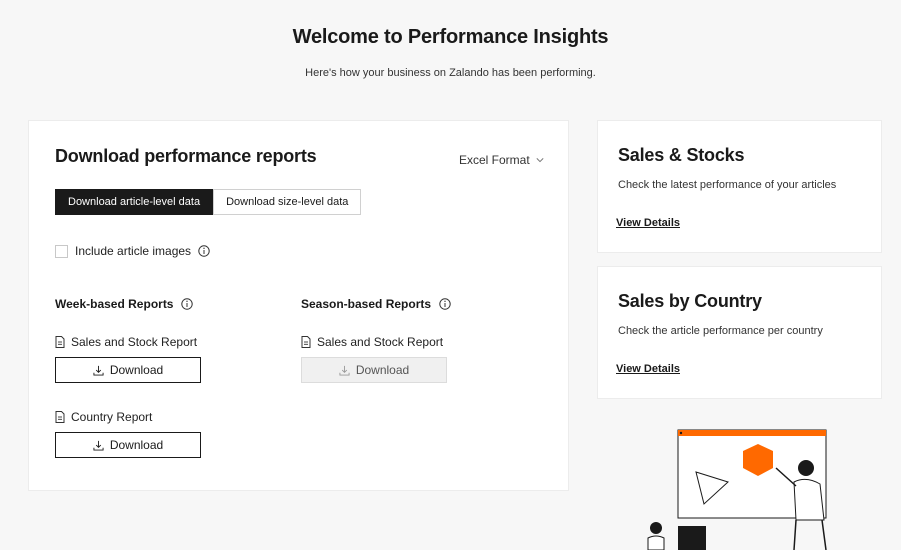 The height and width of the screenshot is (550, 901). I want to click on person-head, so click(806, 468).